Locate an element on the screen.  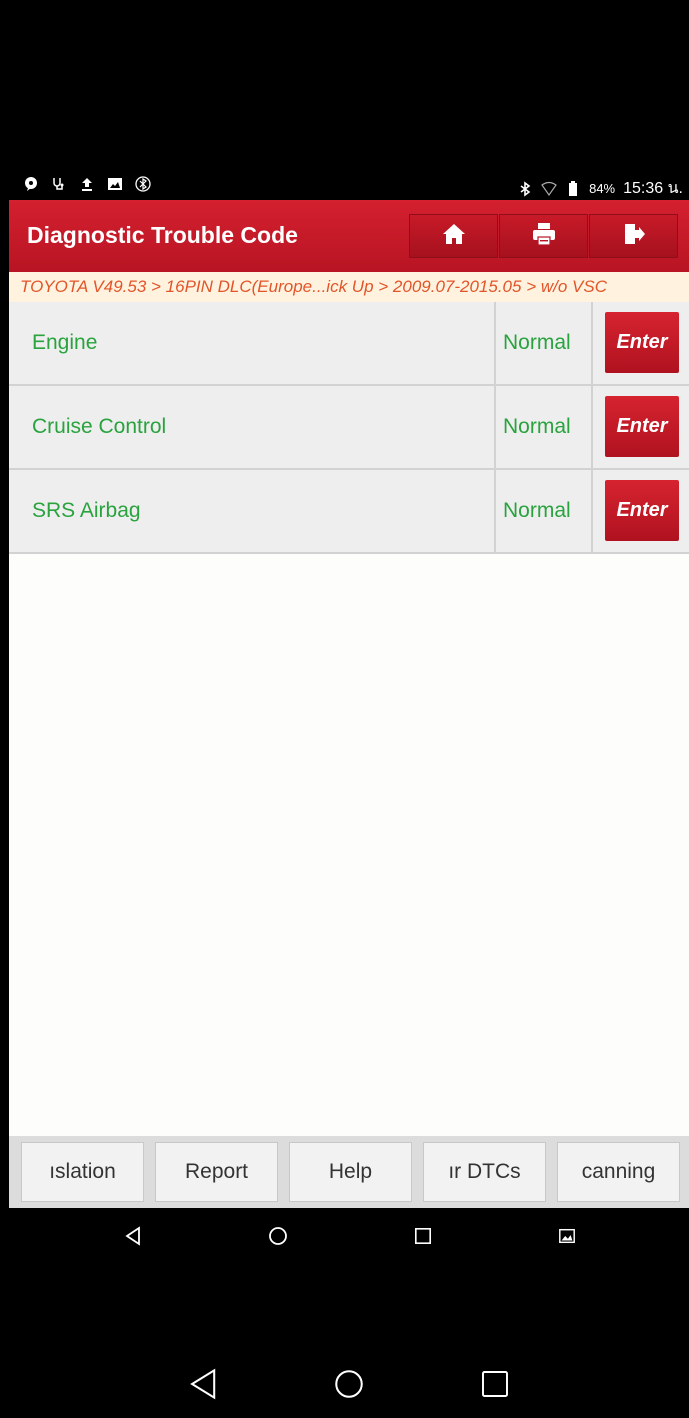
system-name: Engine is located at coordinates (65, 342).